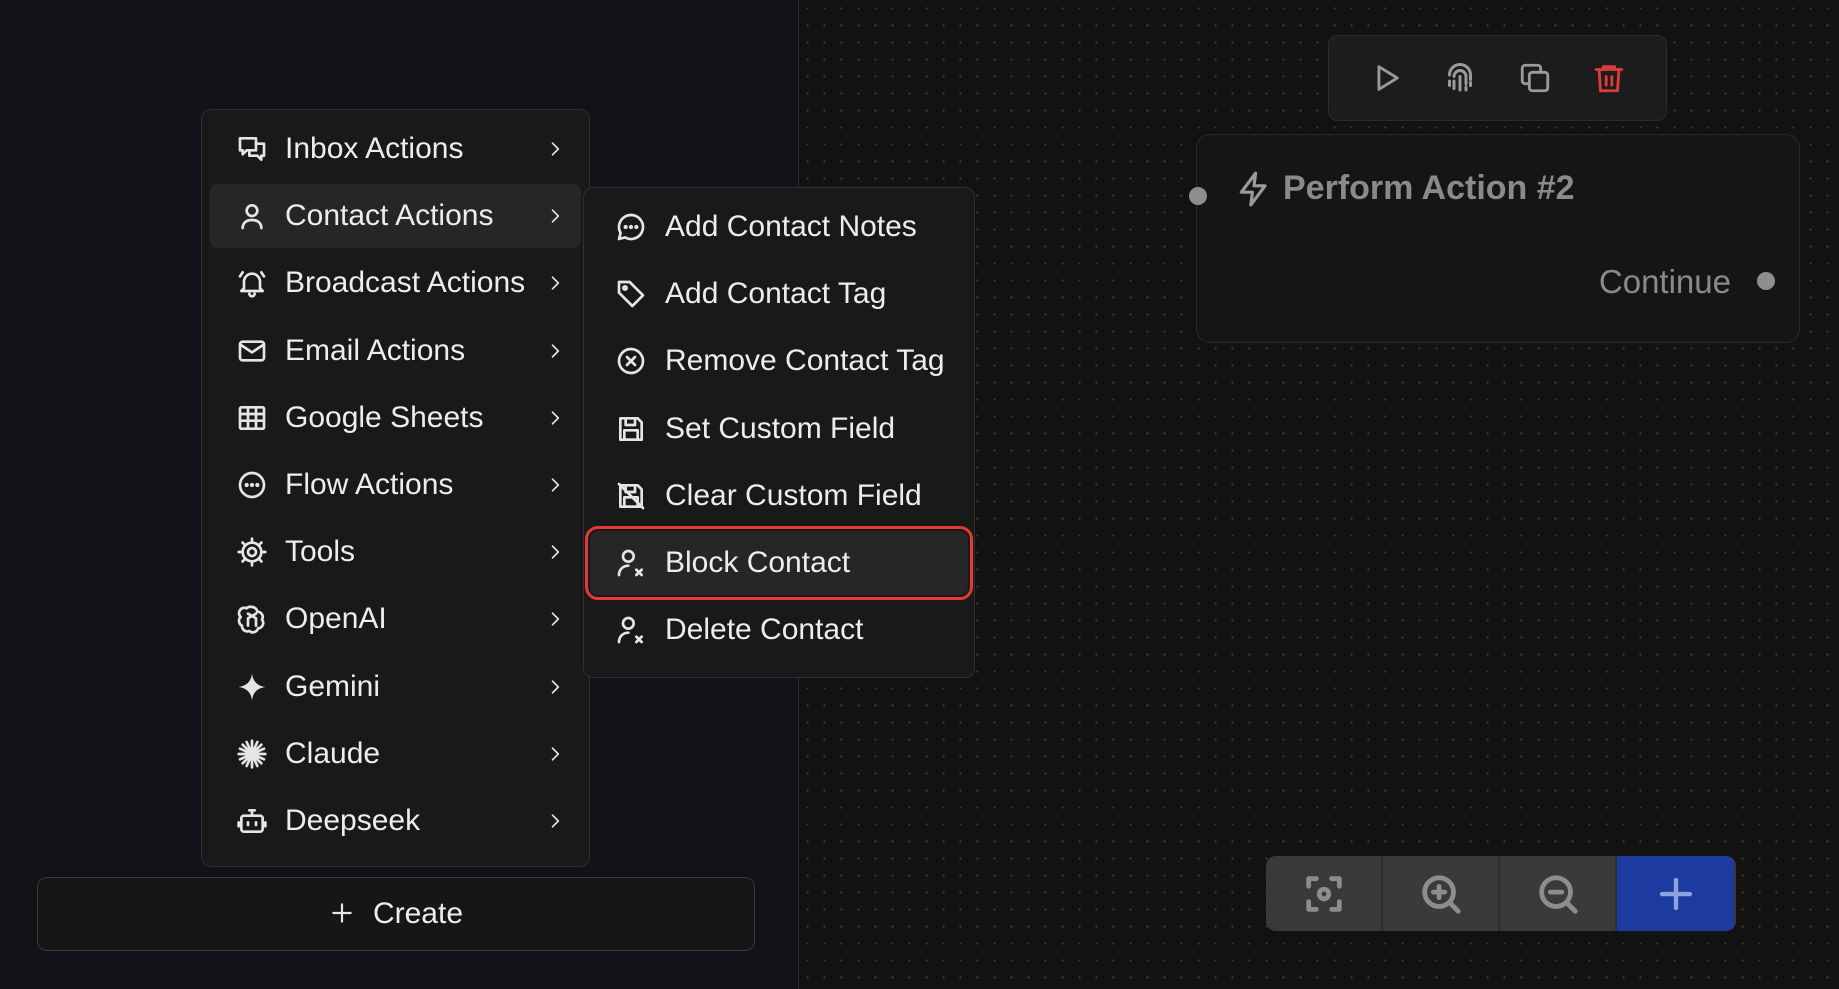 Image resolution: width=1839 pixels, height=989 pixels. I want to click on node-toolbar, so click(1497, 78).